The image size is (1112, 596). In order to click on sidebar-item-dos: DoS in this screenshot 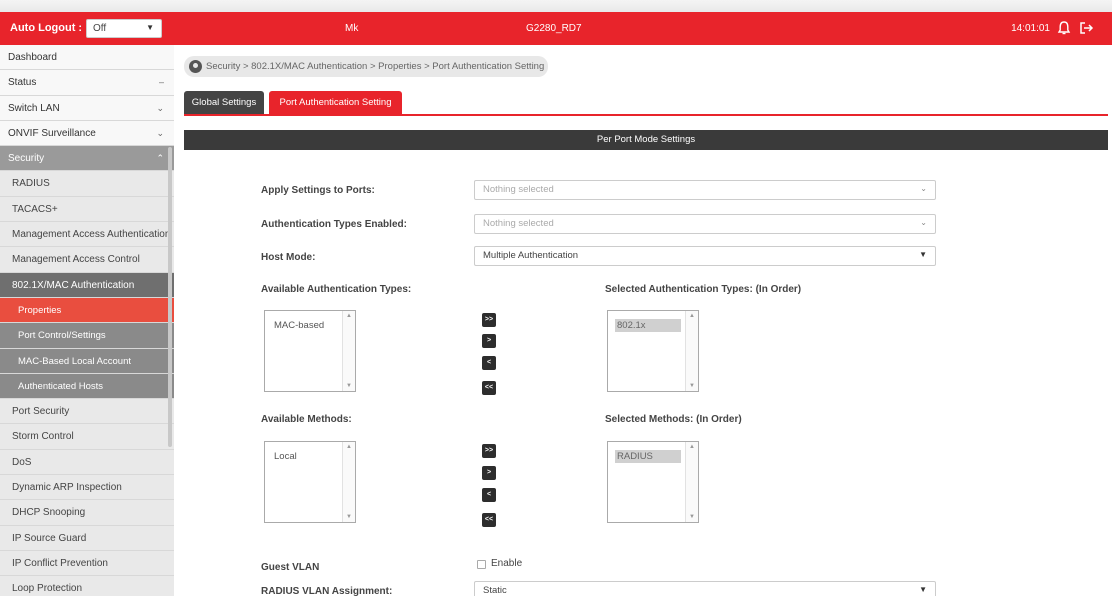, I will do `click(87, 462)`.